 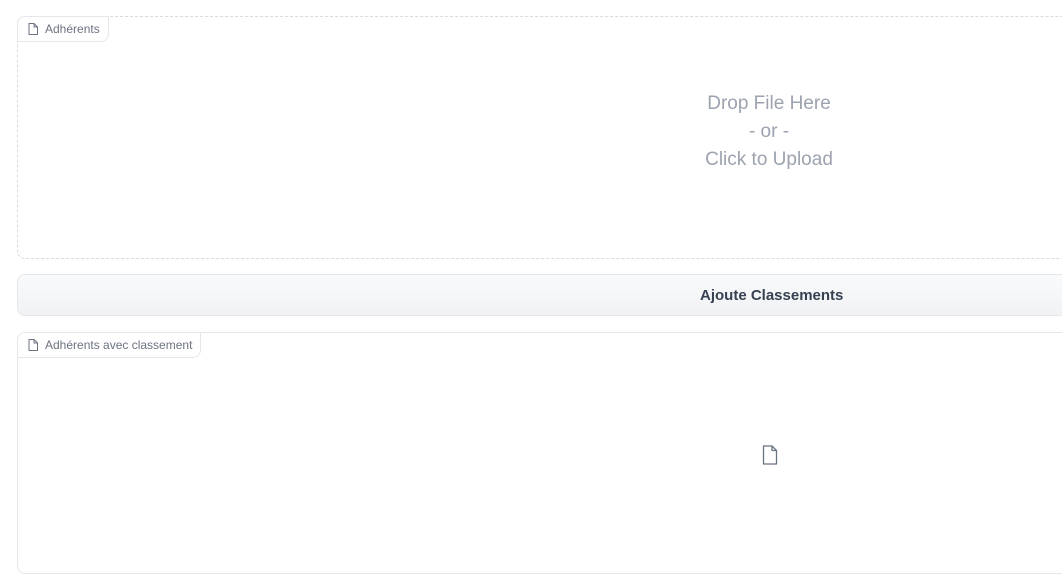 I want to click on upload-label-chip: Adhérents, so click(x=63, y=29).